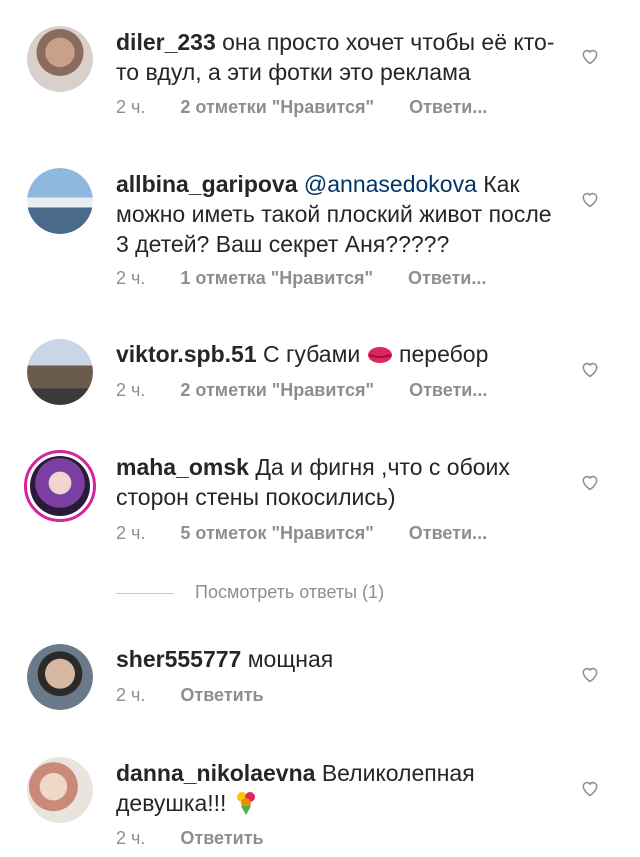  I want to click on comment-body: С губами, so click(312, 354).